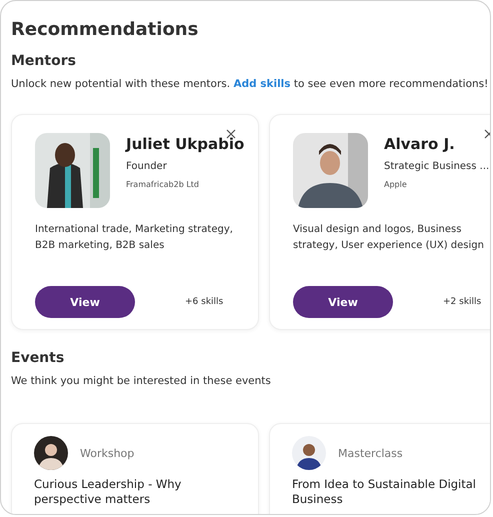  What do you see at coordinates (379, 468) in the screenshot?
I see `event-card: Masterclass From Idea to Sustainable Digital Business` at bounding box center [379, 468].